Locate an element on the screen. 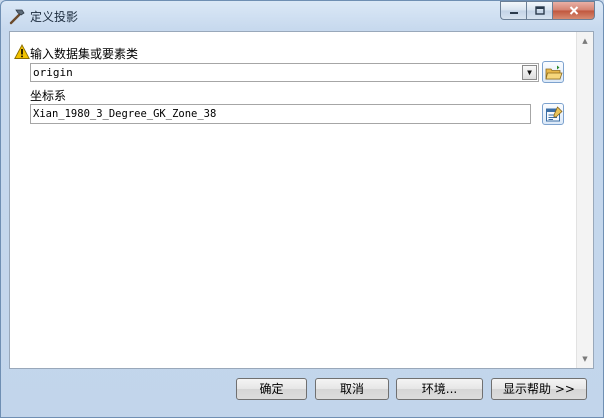 This screenshot has width=604, height=418. coordinate-system-input: Xian_1980_3_Degree_GK_Zone_38 is located at coordinates (280, 114).